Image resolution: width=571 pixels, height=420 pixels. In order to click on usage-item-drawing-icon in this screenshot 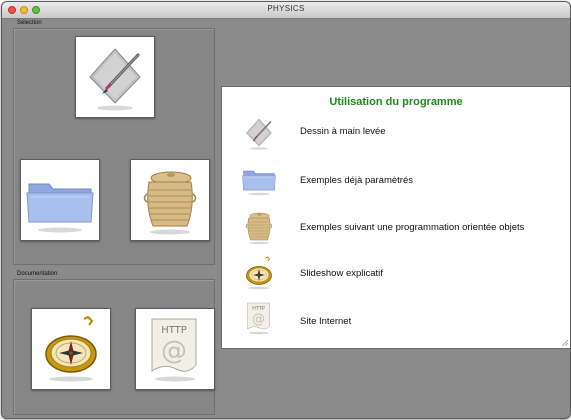, I will do `click(259, 133)`.